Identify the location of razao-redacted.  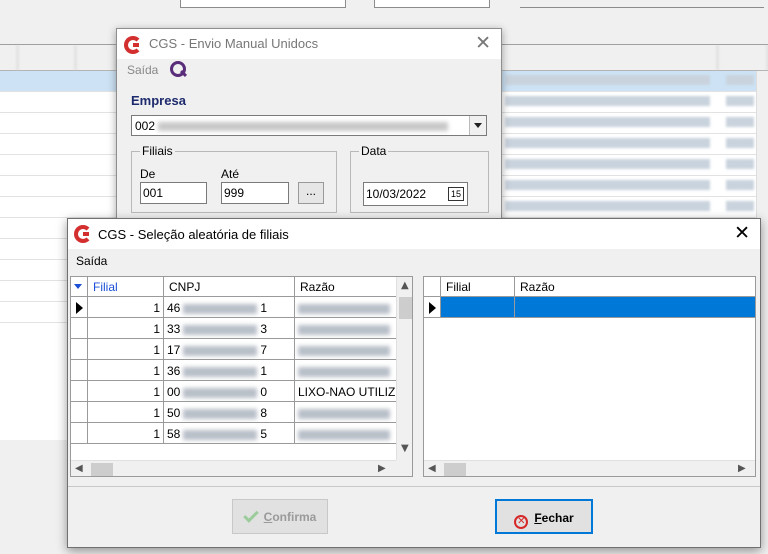
(344, 434).